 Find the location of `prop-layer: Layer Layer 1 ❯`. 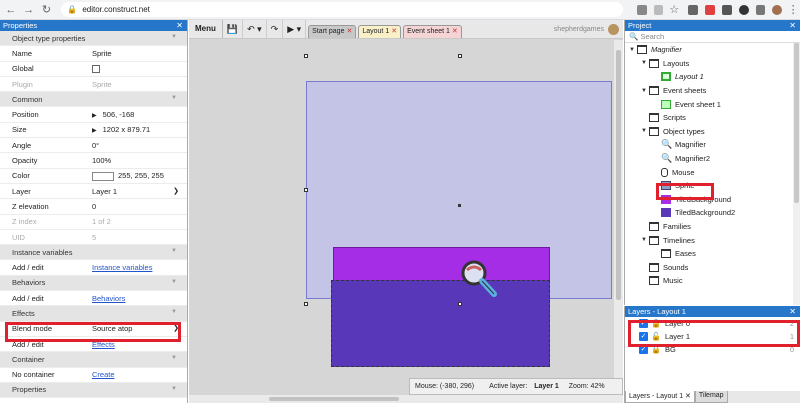

prop-layer: Layer Layer 1 ❯ is located at coordinates (93, 192).